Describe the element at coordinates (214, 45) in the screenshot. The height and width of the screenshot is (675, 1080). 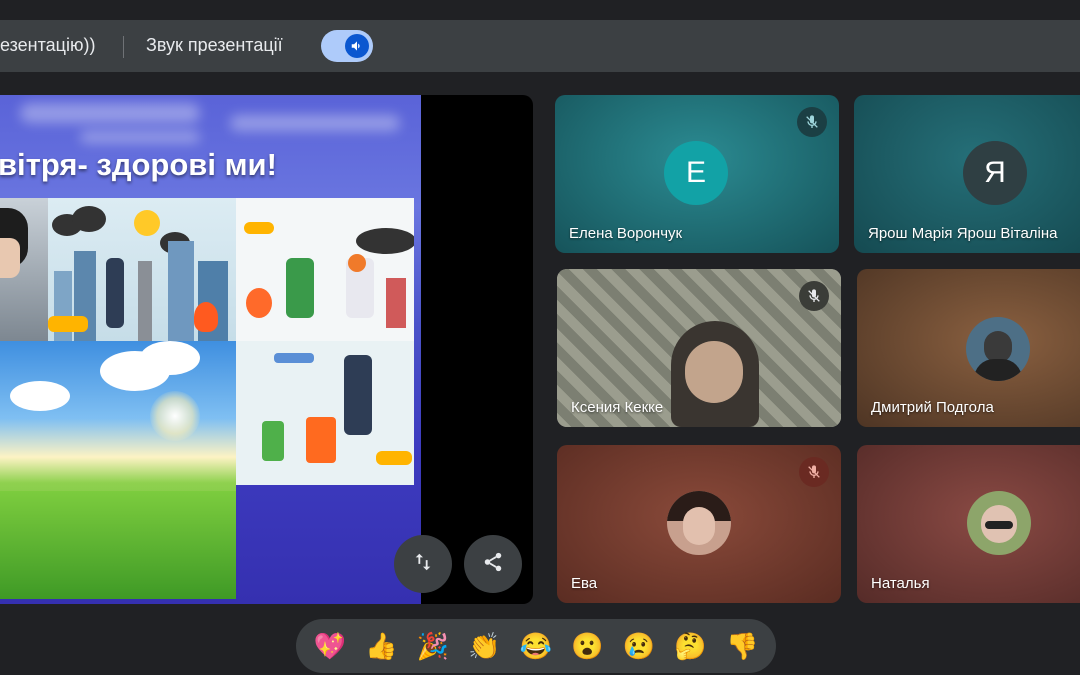
I see `presentation-audio-label: Звук презентації` at that location.